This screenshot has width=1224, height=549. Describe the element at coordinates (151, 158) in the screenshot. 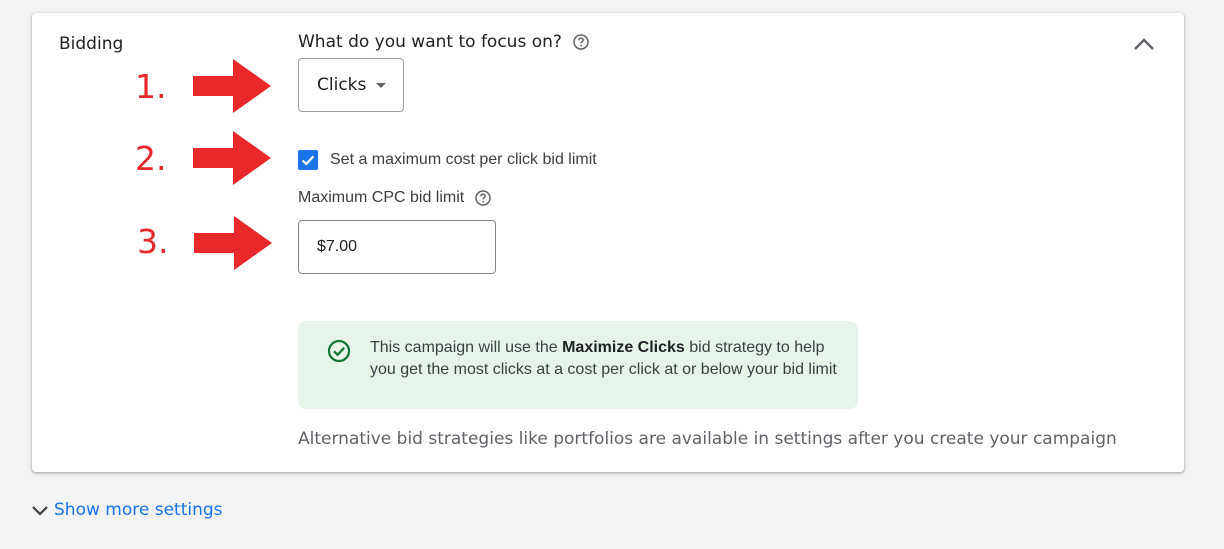

I see `annotation-step-2: 2.` at that location.